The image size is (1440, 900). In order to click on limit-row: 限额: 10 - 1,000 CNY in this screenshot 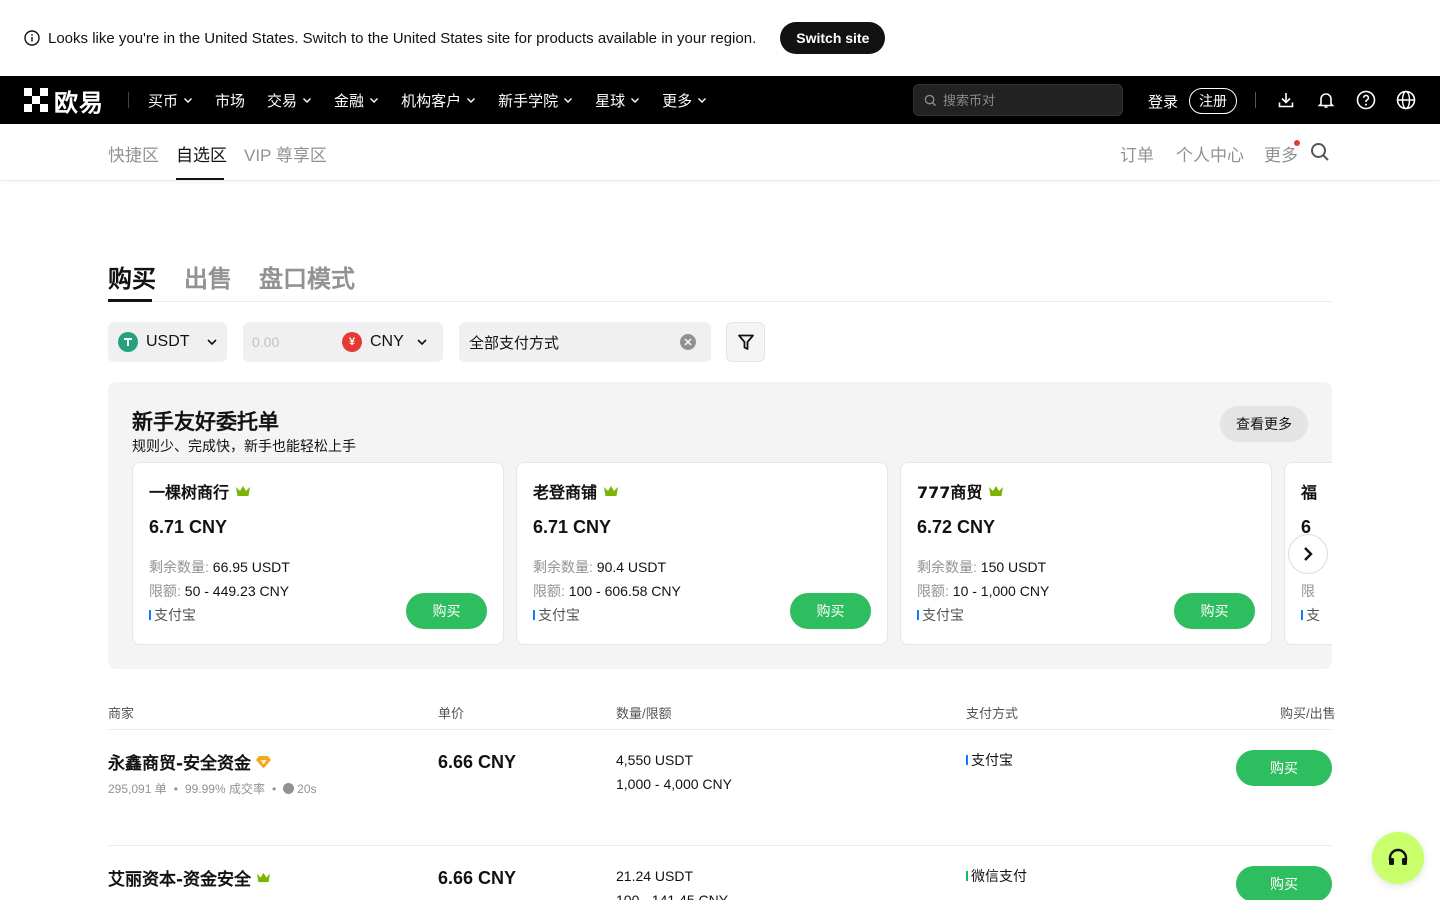, I will do `click(983, 591)`.